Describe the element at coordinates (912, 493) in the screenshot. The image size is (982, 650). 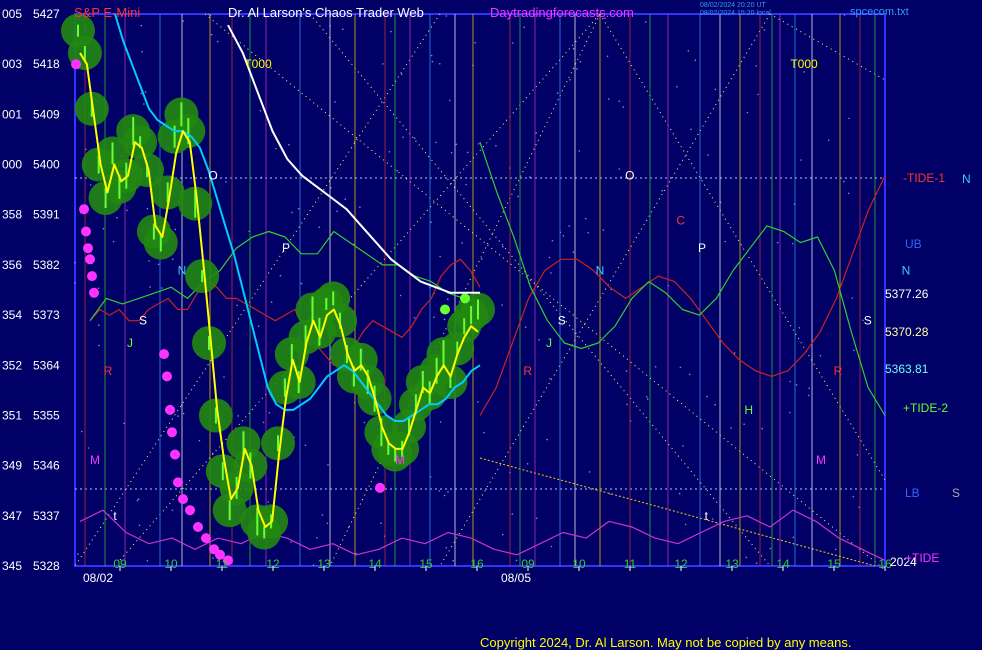
I see `right-side-label: LB` at that location.